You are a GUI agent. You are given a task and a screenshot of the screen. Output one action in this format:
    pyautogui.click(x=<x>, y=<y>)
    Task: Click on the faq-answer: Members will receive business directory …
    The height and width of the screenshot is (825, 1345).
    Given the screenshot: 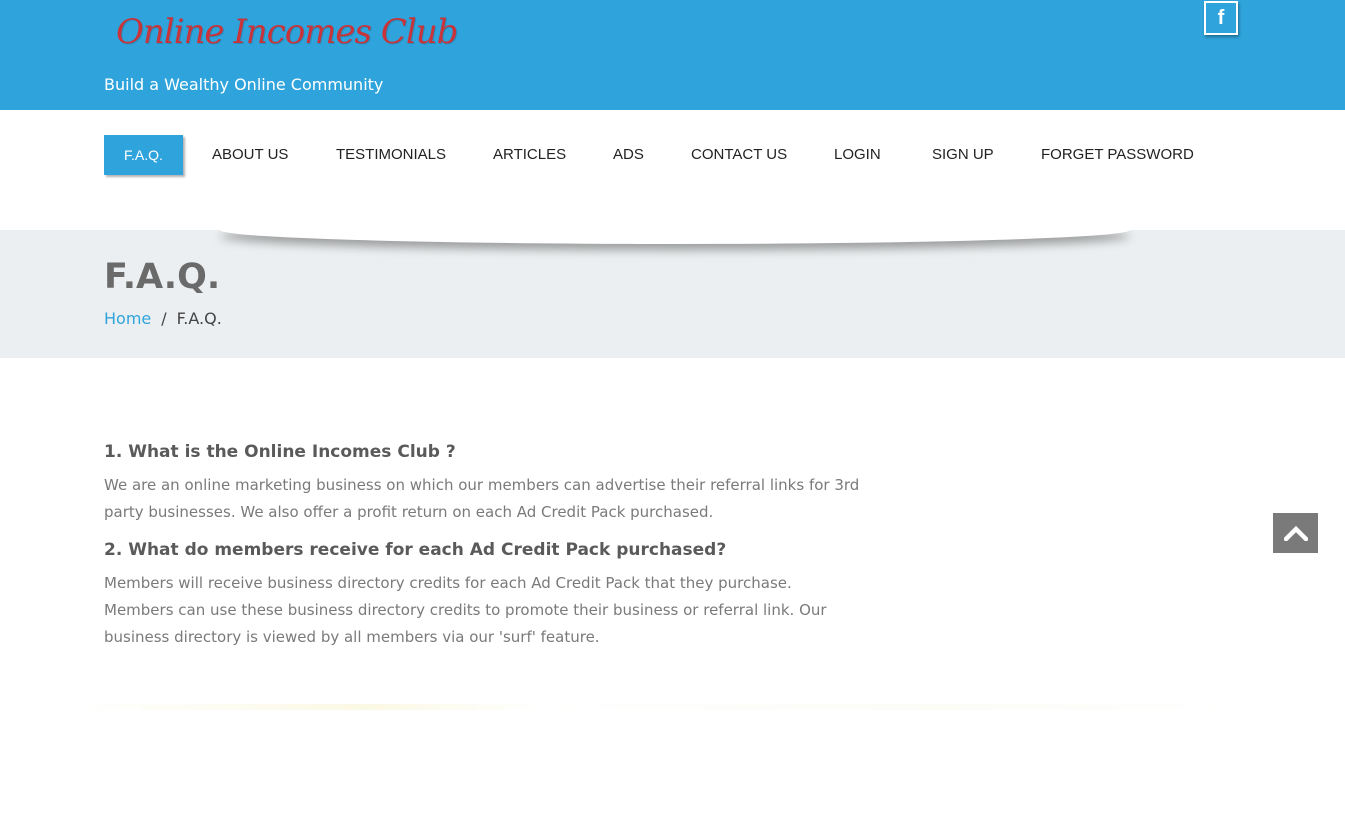 What is the action you would take?
    pyautogui.click(x=465, y=610)
    